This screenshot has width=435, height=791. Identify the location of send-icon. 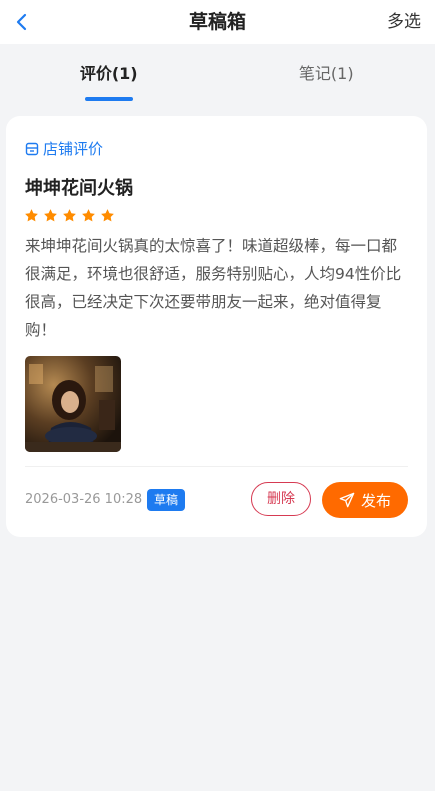
(347, 500).